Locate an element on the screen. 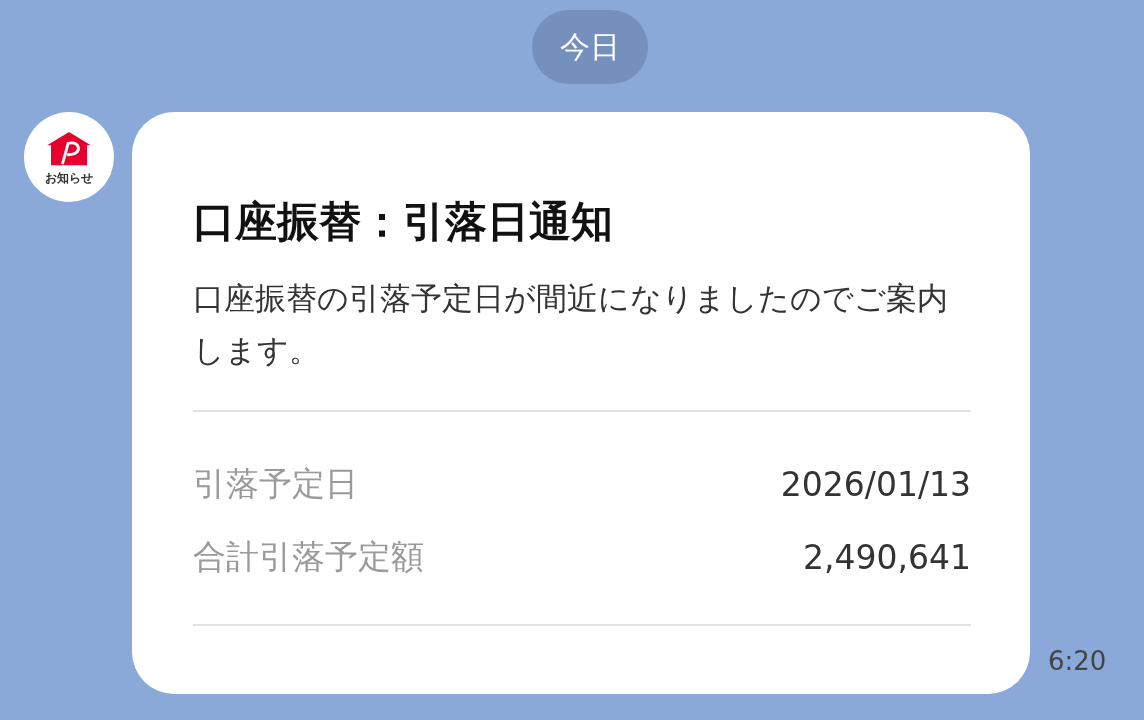 This screenshot has height=720, width=1144. message-title: 口座振替：引落日通知 is located at coordinates (403, 222).